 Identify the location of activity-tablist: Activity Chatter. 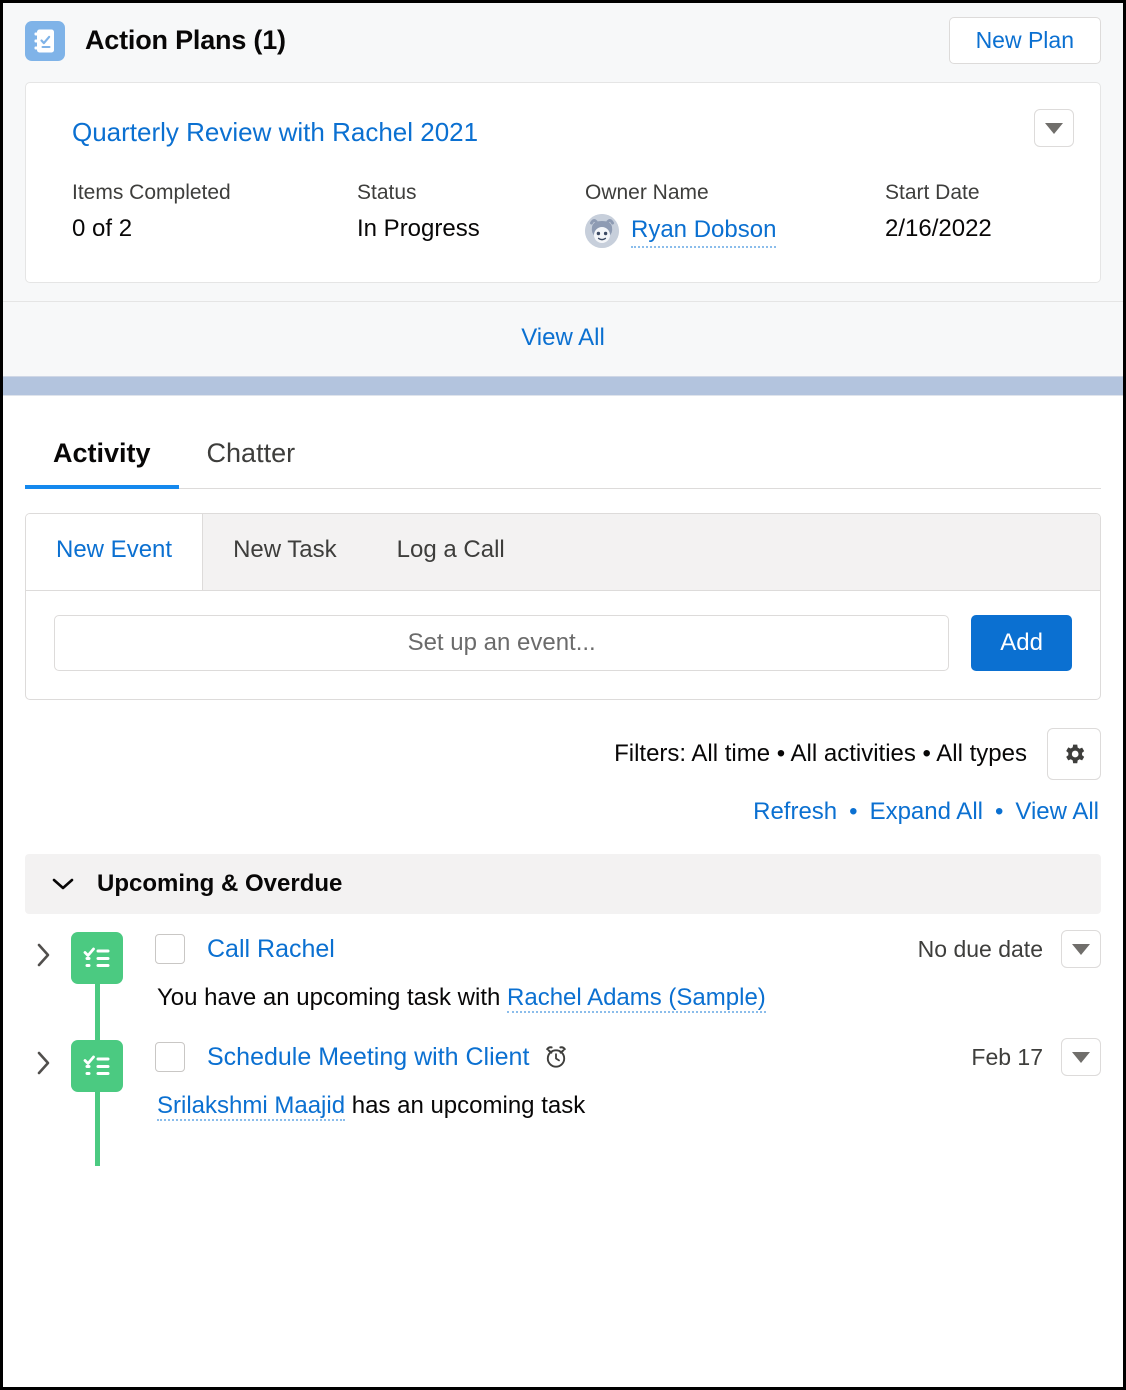
(563, 457).